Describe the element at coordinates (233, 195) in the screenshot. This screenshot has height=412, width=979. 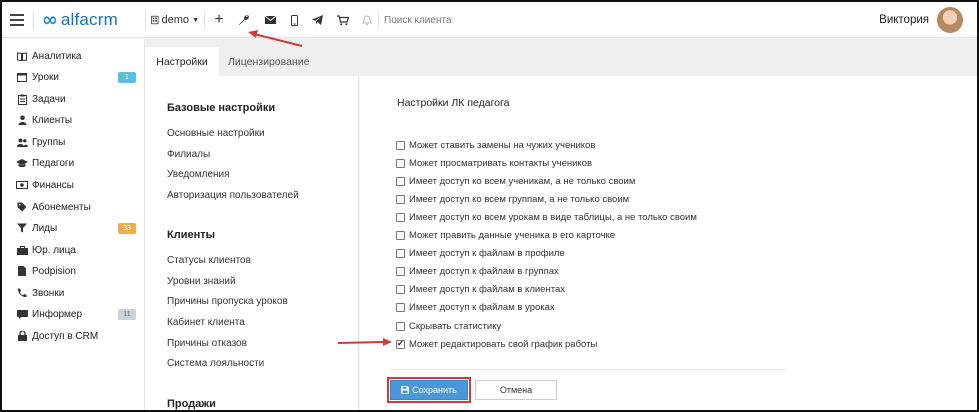
I see `link-user-authorization: Авторизация пользователей` at that location.